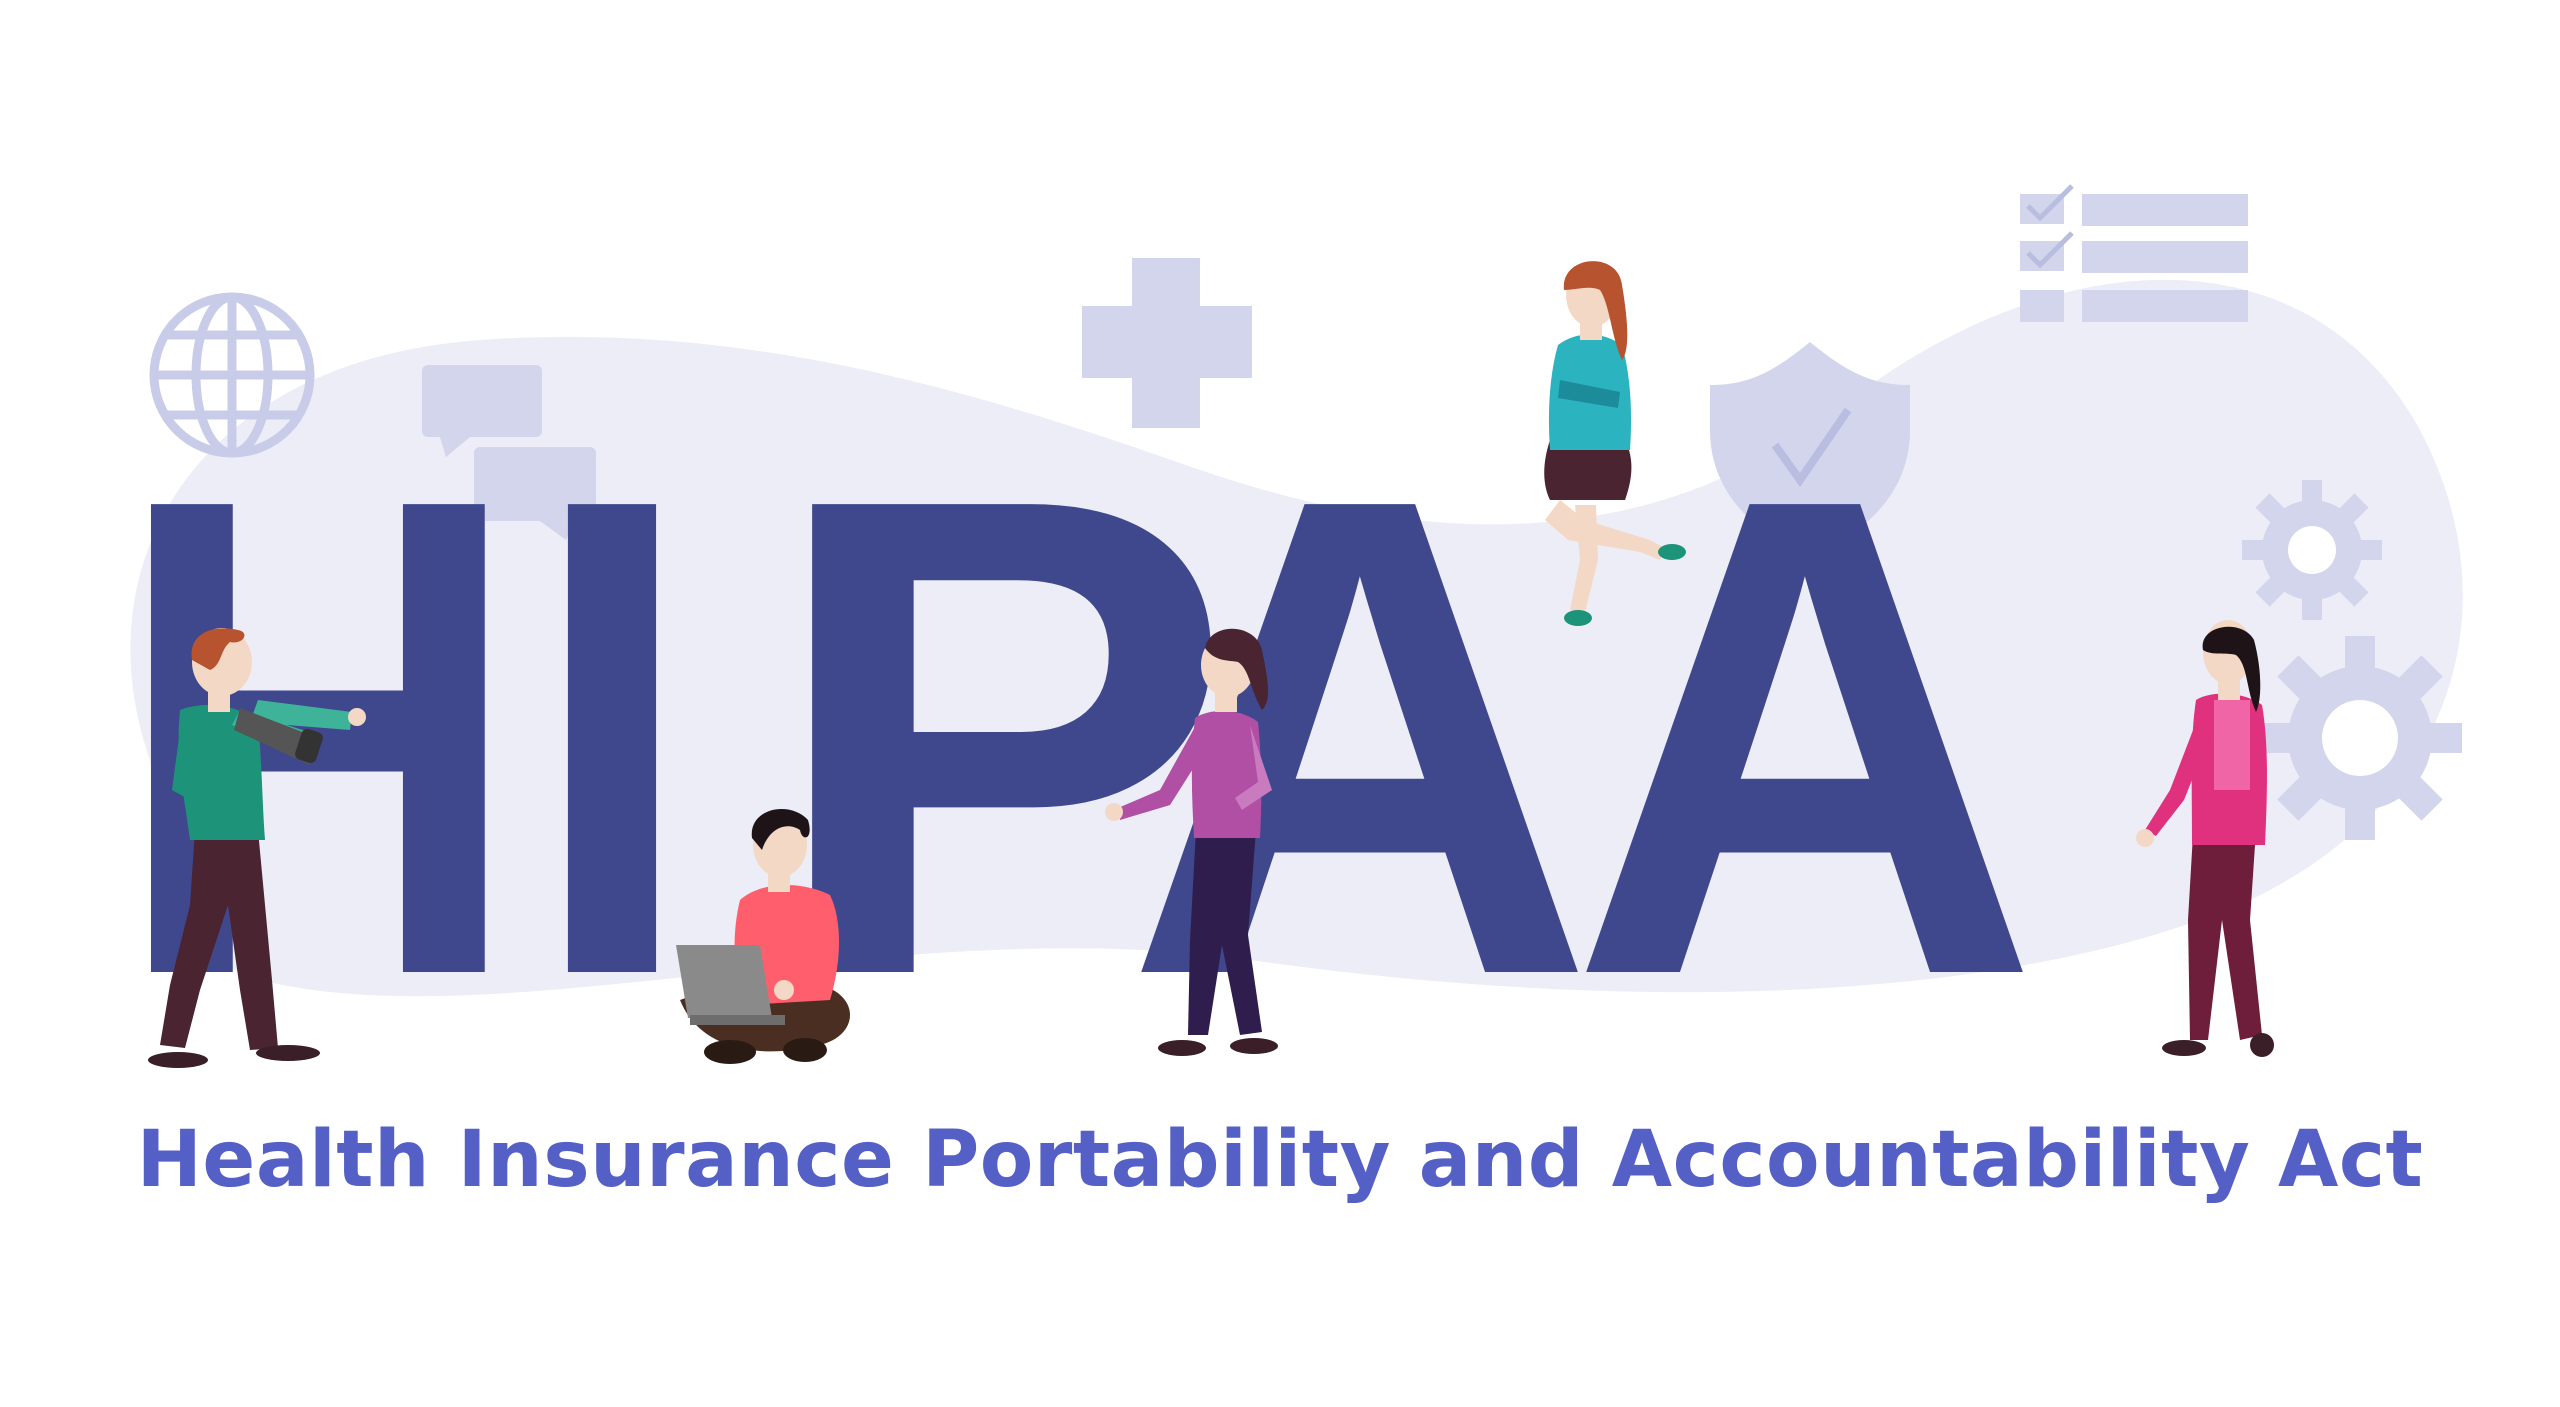  Describe the element at coordinates (2134, 253) in the screenshot. I see `checklist-icon` at that location.